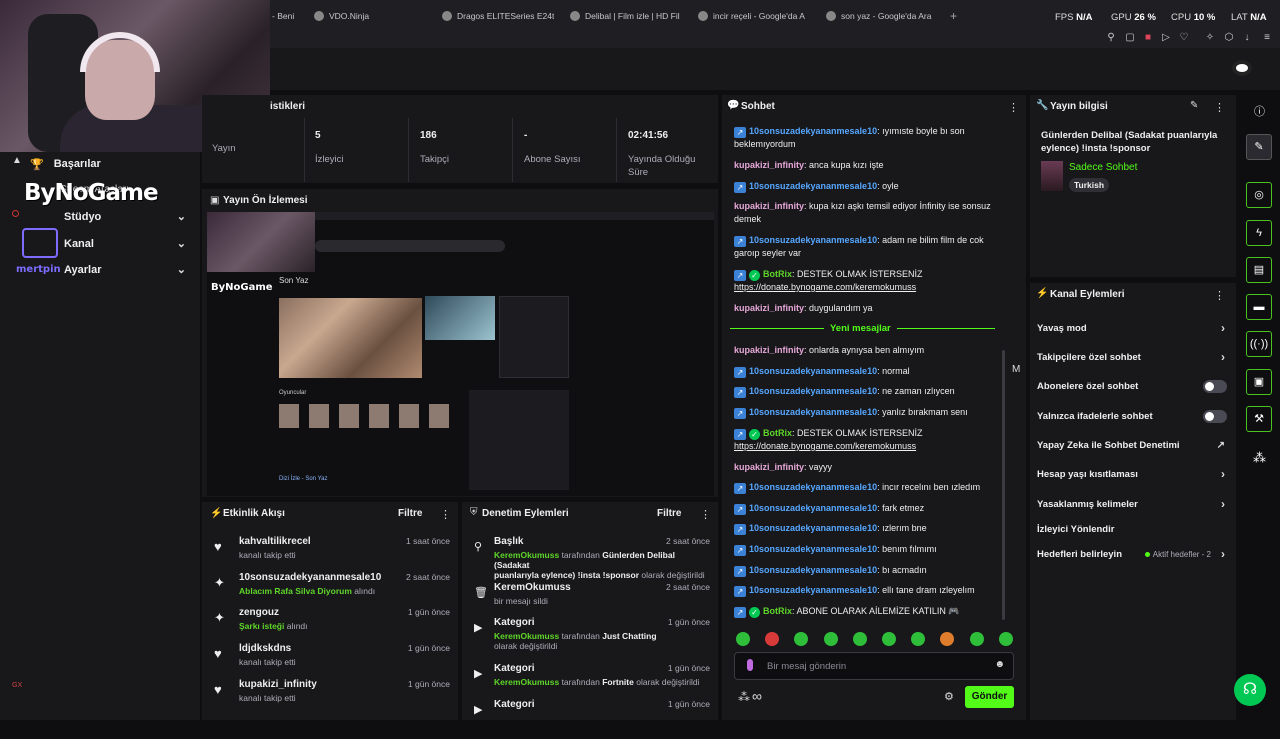 This screenshot has width=1280, height=739. What do you see at coordinates (754, 16) in the screenshot?
I see `browser-tab: incir reçeli - Google'da A` at bounding box center [754, 16].